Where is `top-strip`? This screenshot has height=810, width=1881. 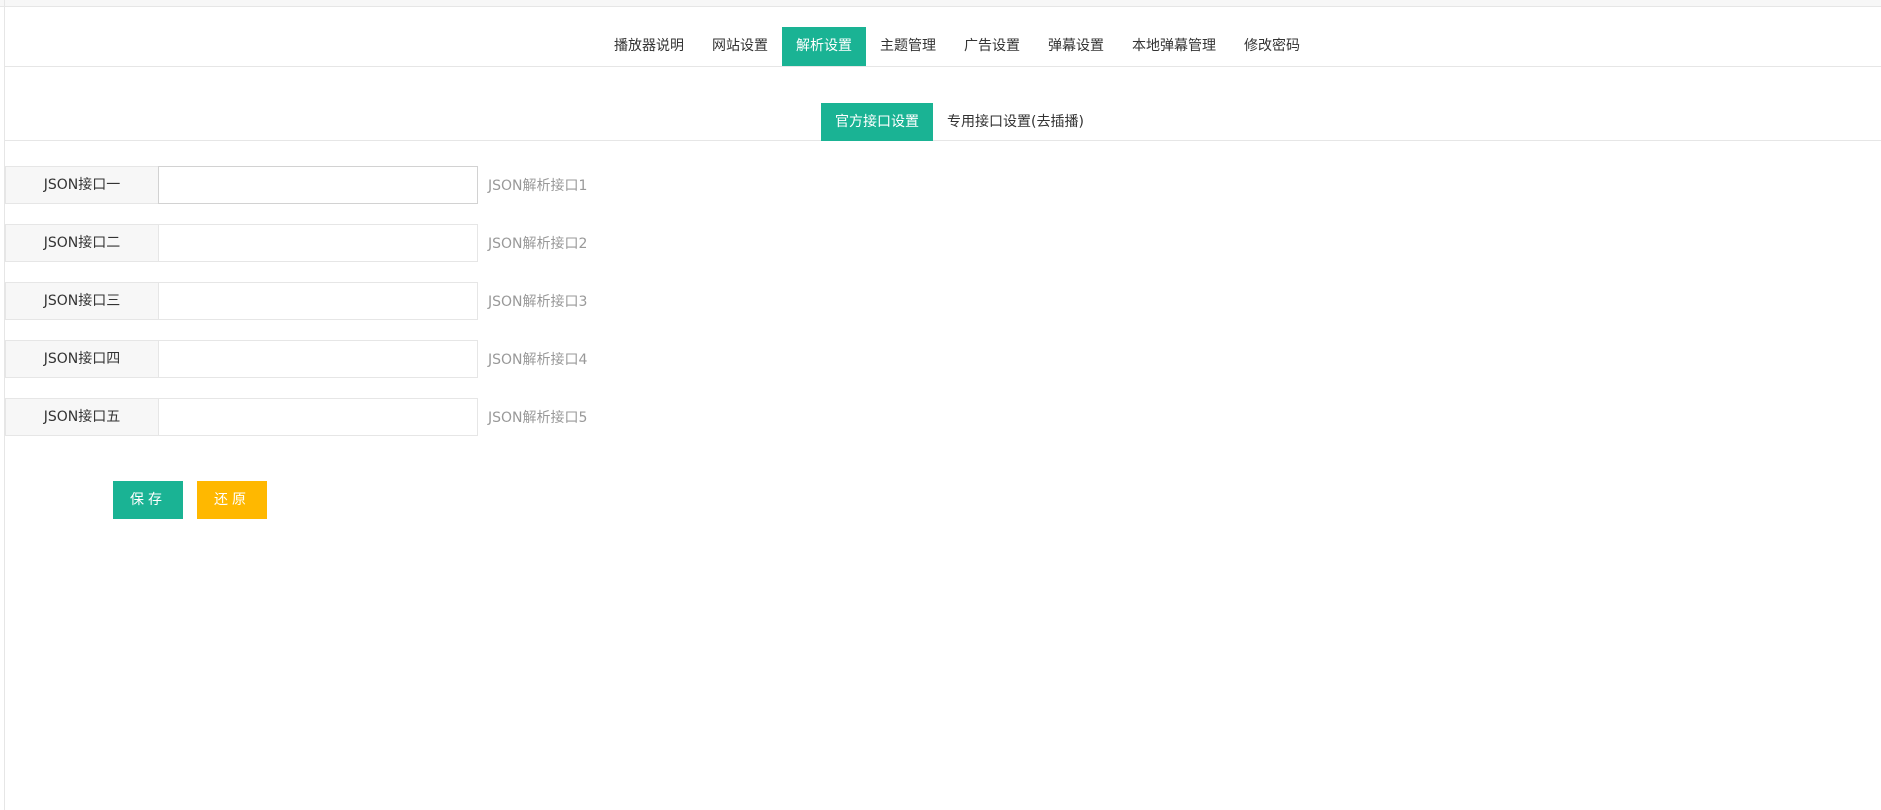
top-strip is located at coordinates (940, 3).